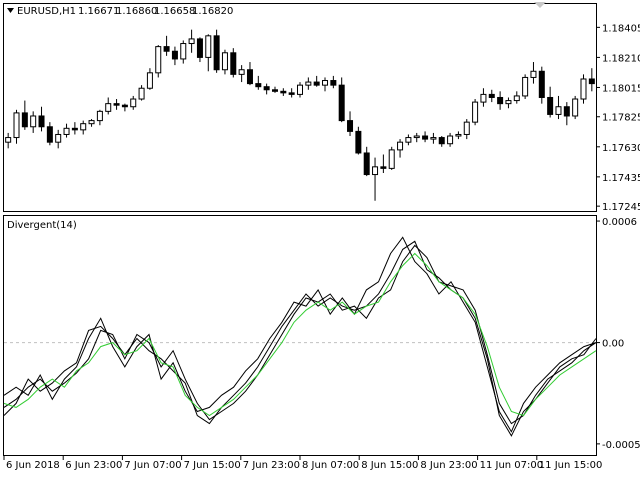 The width and height of the screenshot is (640, 480). What do you see at coordinates (212, 465) in the screenshot?
I see `time-tick-label: 7 Jun 15:00` at bounding box center [212, 465].